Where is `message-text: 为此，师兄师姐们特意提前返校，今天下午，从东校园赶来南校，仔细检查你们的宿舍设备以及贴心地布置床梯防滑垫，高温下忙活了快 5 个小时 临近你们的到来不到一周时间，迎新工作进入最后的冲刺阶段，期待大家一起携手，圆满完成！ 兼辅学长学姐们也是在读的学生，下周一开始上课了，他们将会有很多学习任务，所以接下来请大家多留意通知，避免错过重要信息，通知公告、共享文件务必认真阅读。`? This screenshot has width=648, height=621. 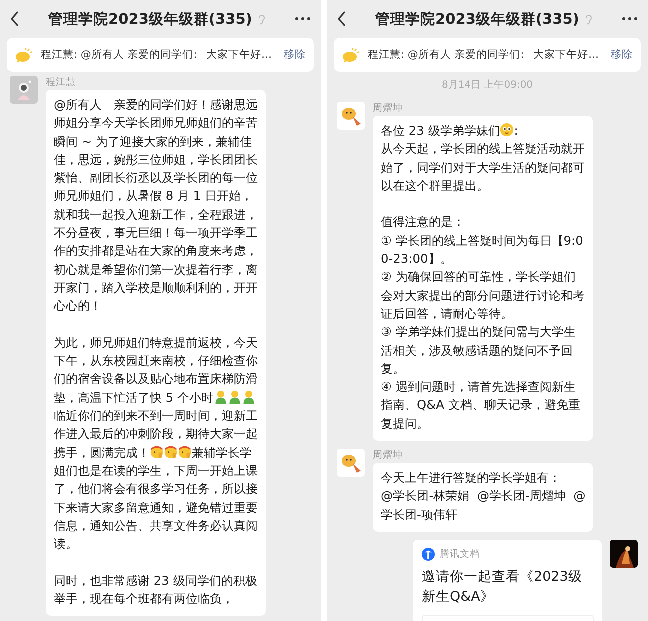 message-text: 为此，师兄师姐们特意提前返校，今天下午，从东校园赶来南校，仔细检查你们的宿舍设备以及贴心地布置床梯防滑垫，高温下忙活了快 5 个小时 临近你们的到来不到一周时间，迎新工作进入最后的冲刺阶段，期待大家一起携手，圆满完成！ 兼辅学长学姐们也是在读的学生，下周一开始上课了，他们将会有很多学习任务，所以接下来请大家多留意通知，避免错过重要信息，通知公告、共享文件务必认真阅读。 is located at coordinates (156, 444).